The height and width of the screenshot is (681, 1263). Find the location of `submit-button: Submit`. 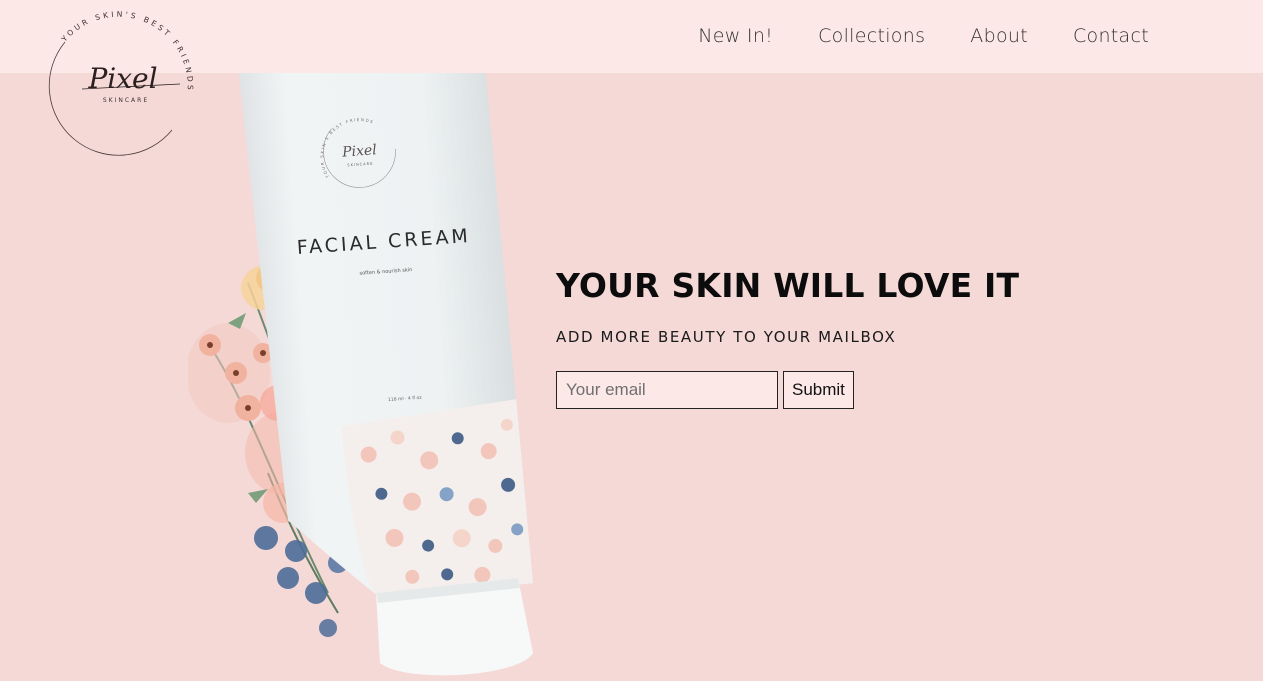

submit-button: Submit is located at coordinates (818, 390).